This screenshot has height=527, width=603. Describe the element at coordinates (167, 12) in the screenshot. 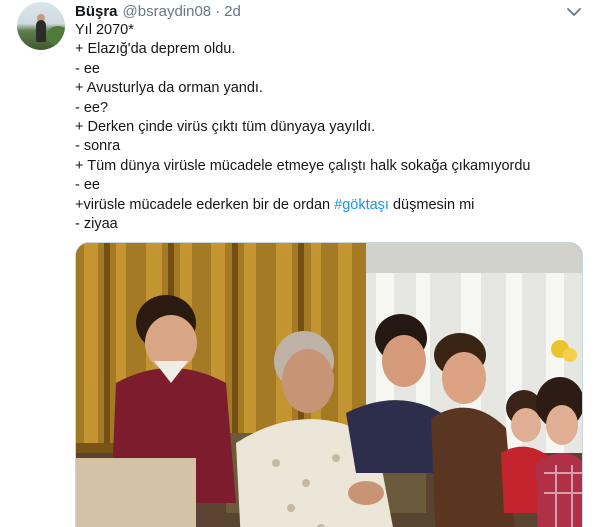

I see `author-handle: @bsraydin08` at that location.